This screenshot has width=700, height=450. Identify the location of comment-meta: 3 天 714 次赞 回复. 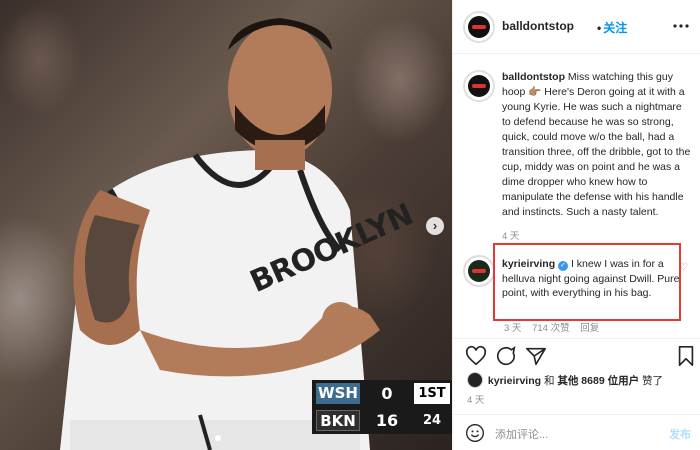
(555, 327).